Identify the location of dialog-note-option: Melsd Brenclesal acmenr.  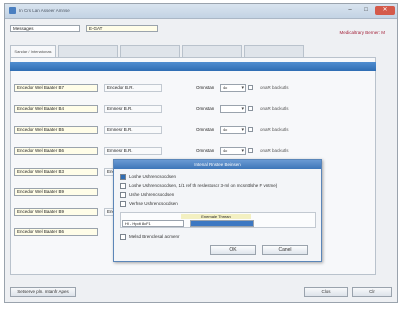
(150, 237).